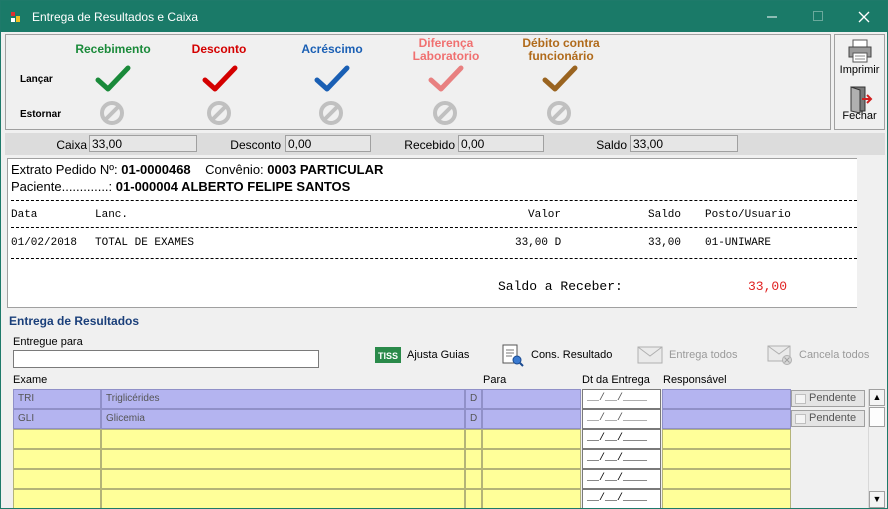 This screenshot has width=888, height=509. What do you see at coordinates (834, 355) in the screenshot?
I see `cancela-todos-label: Cancela todos` at bounding box center [834, 355].